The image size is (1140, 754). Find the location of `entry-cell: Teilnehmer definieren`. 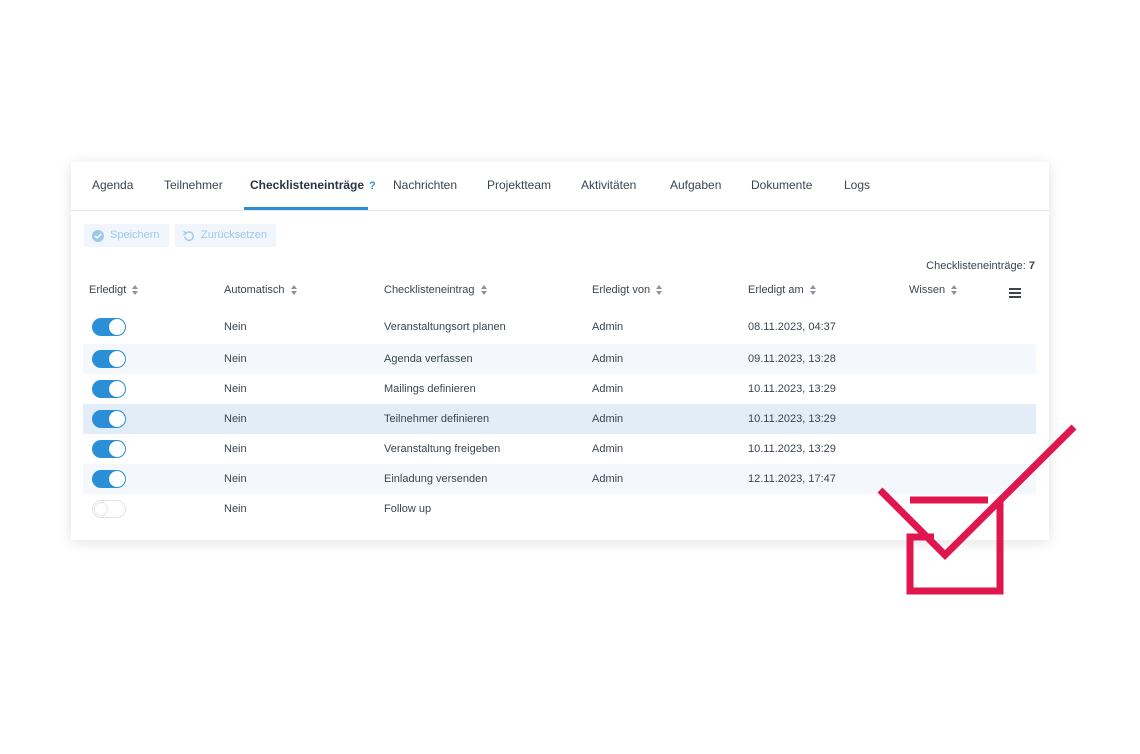

entry-cell: Teilnehmer definieren is located at coordinates (437, 419).